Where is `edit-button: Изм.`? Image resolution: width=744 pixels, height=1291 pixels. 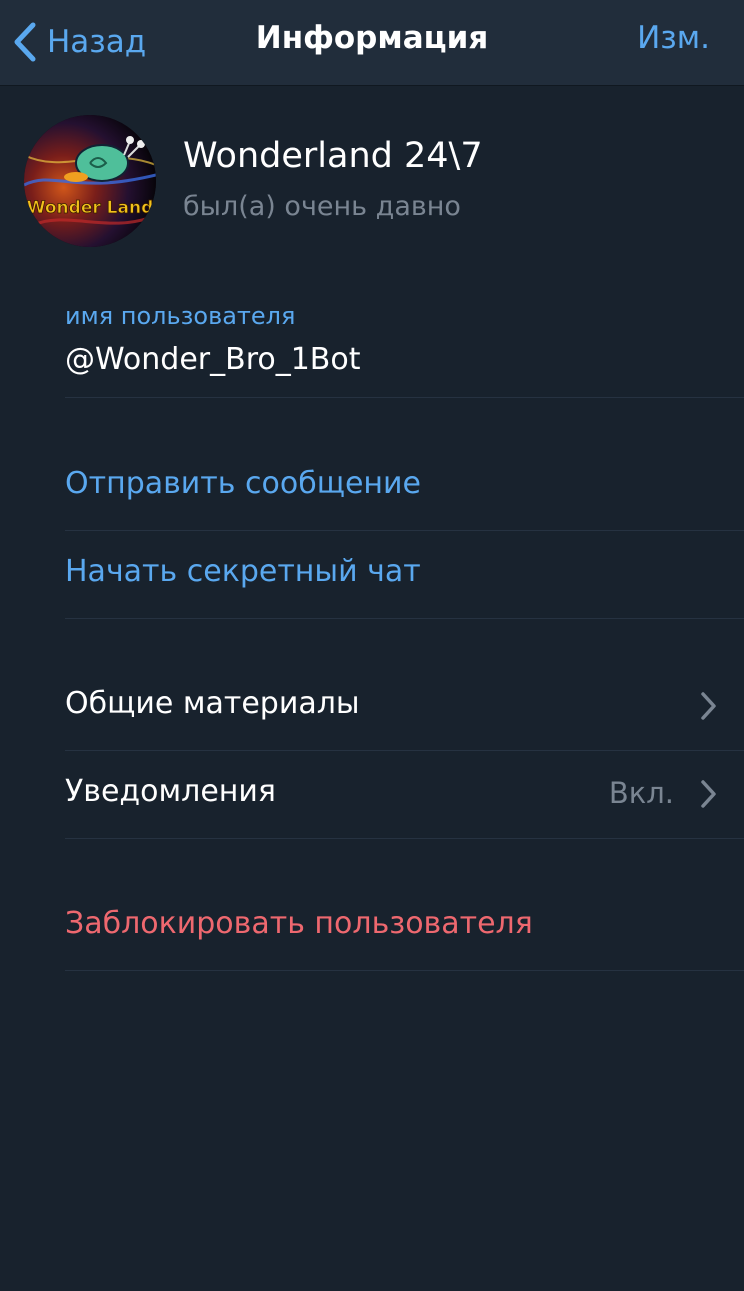 edit-button: Изм. is located at coordinates (673, 38).